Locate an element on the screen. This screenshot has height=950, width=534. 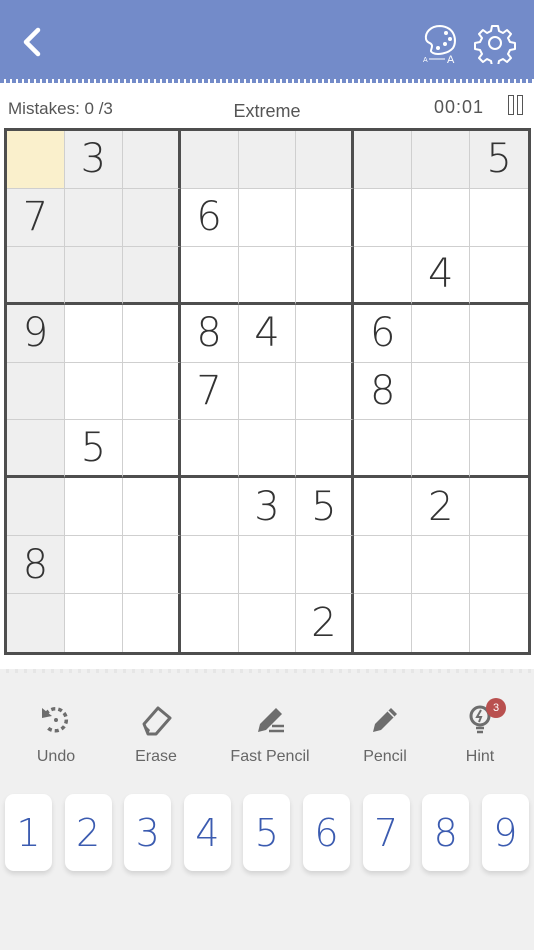
number-key-1: 1 is located at coordinates (28, 832).